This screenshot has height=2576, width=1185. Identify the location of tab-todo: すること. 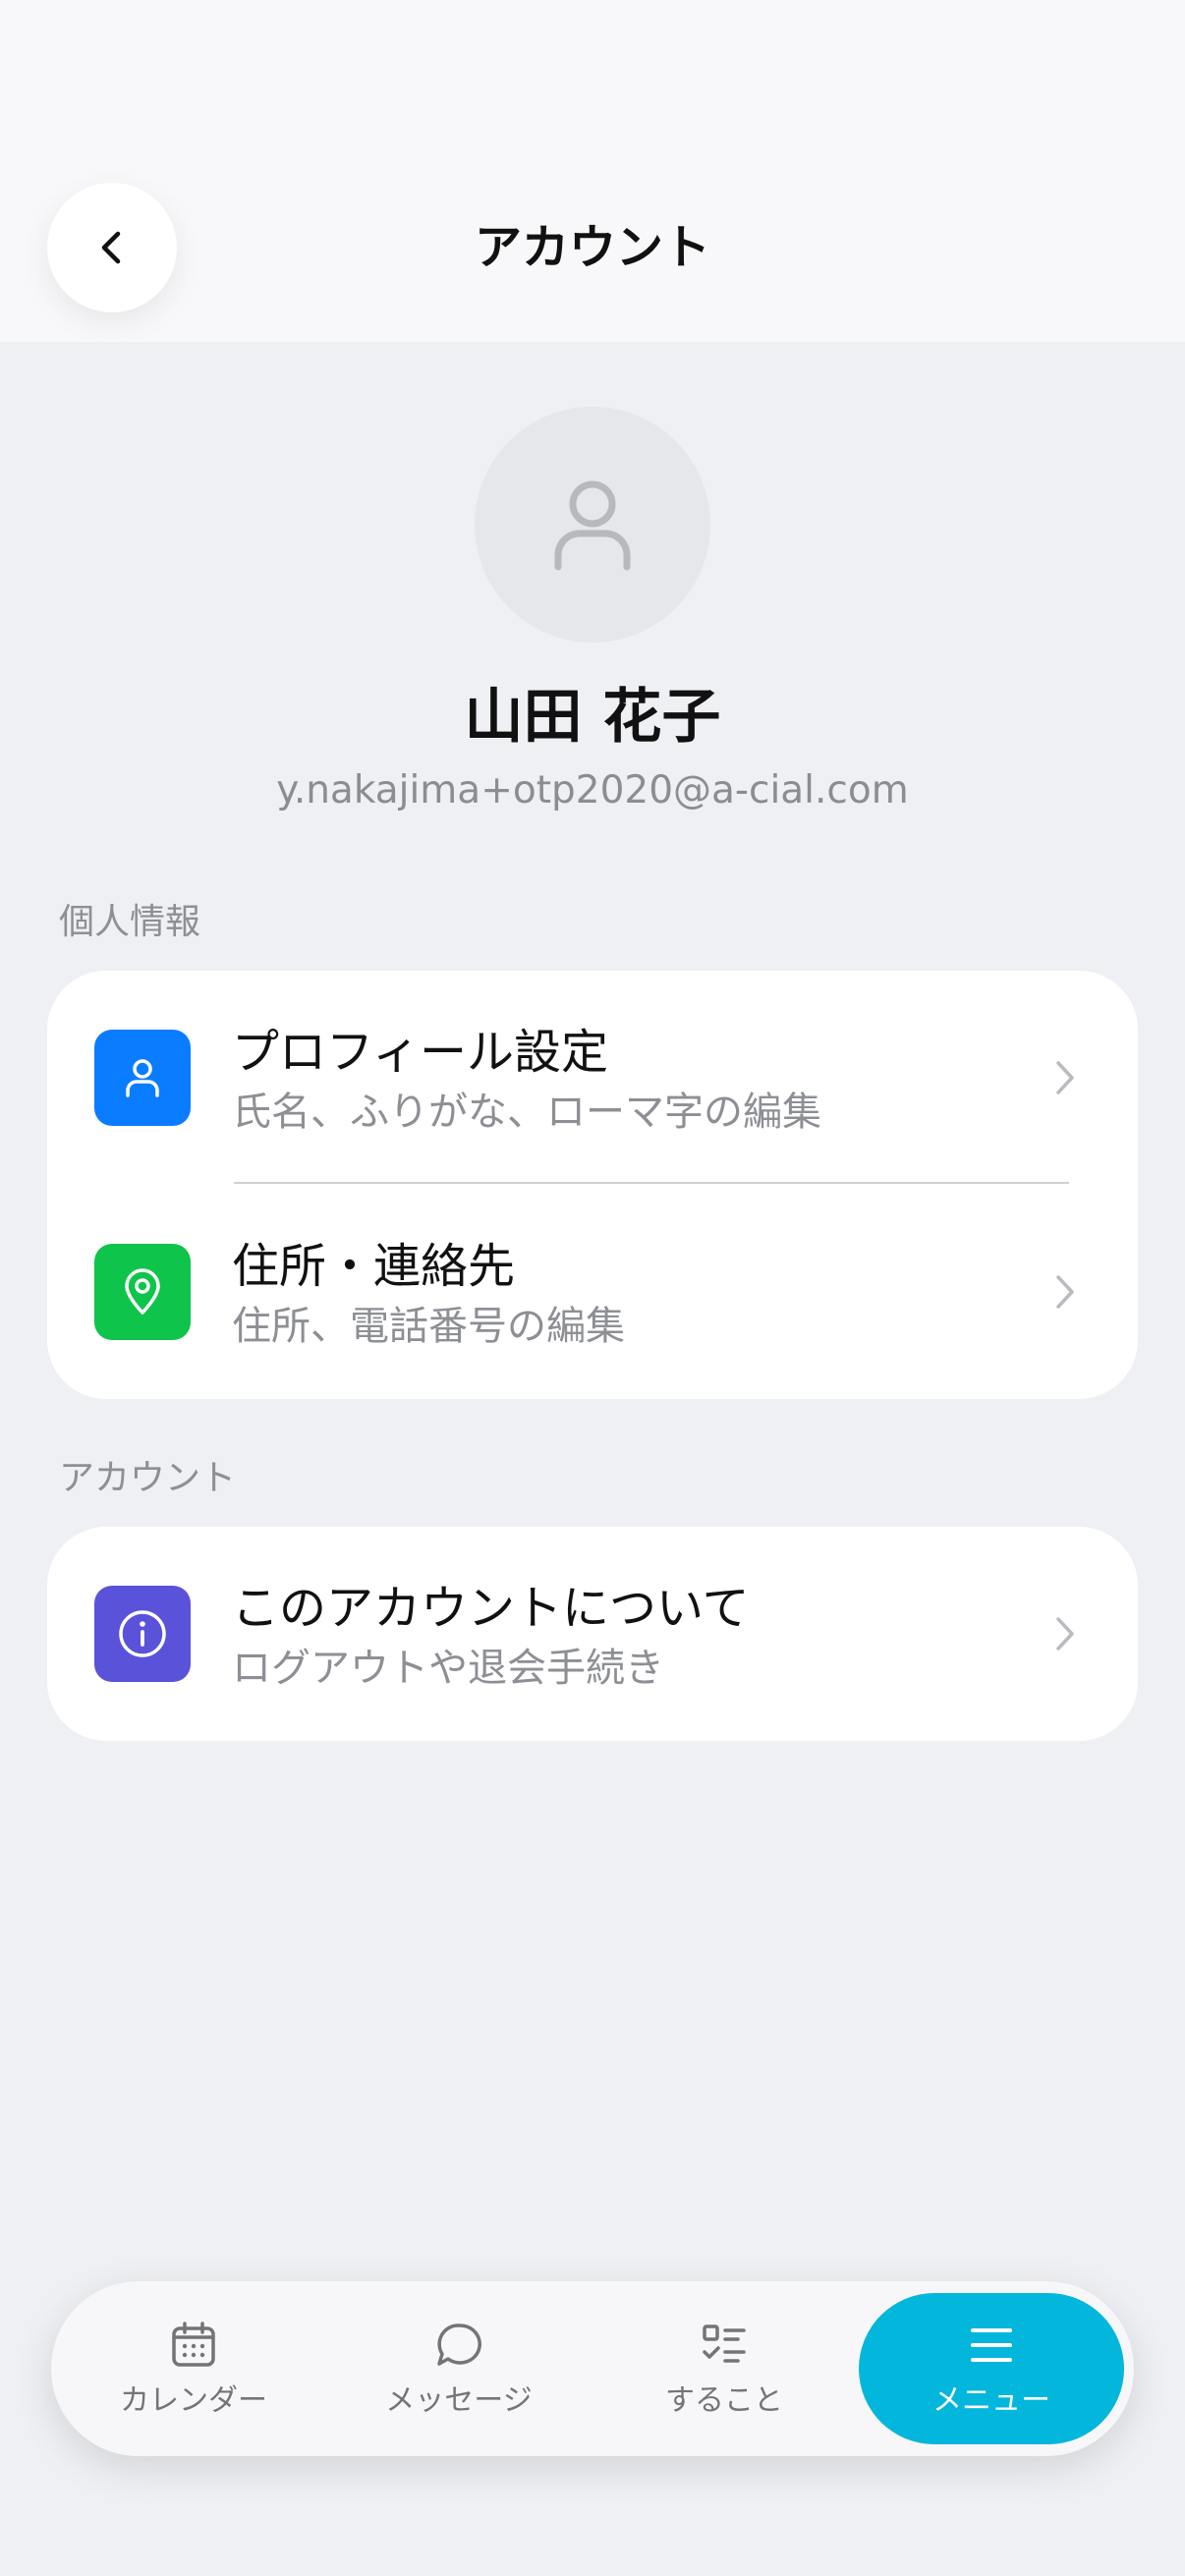
(724, 2368).